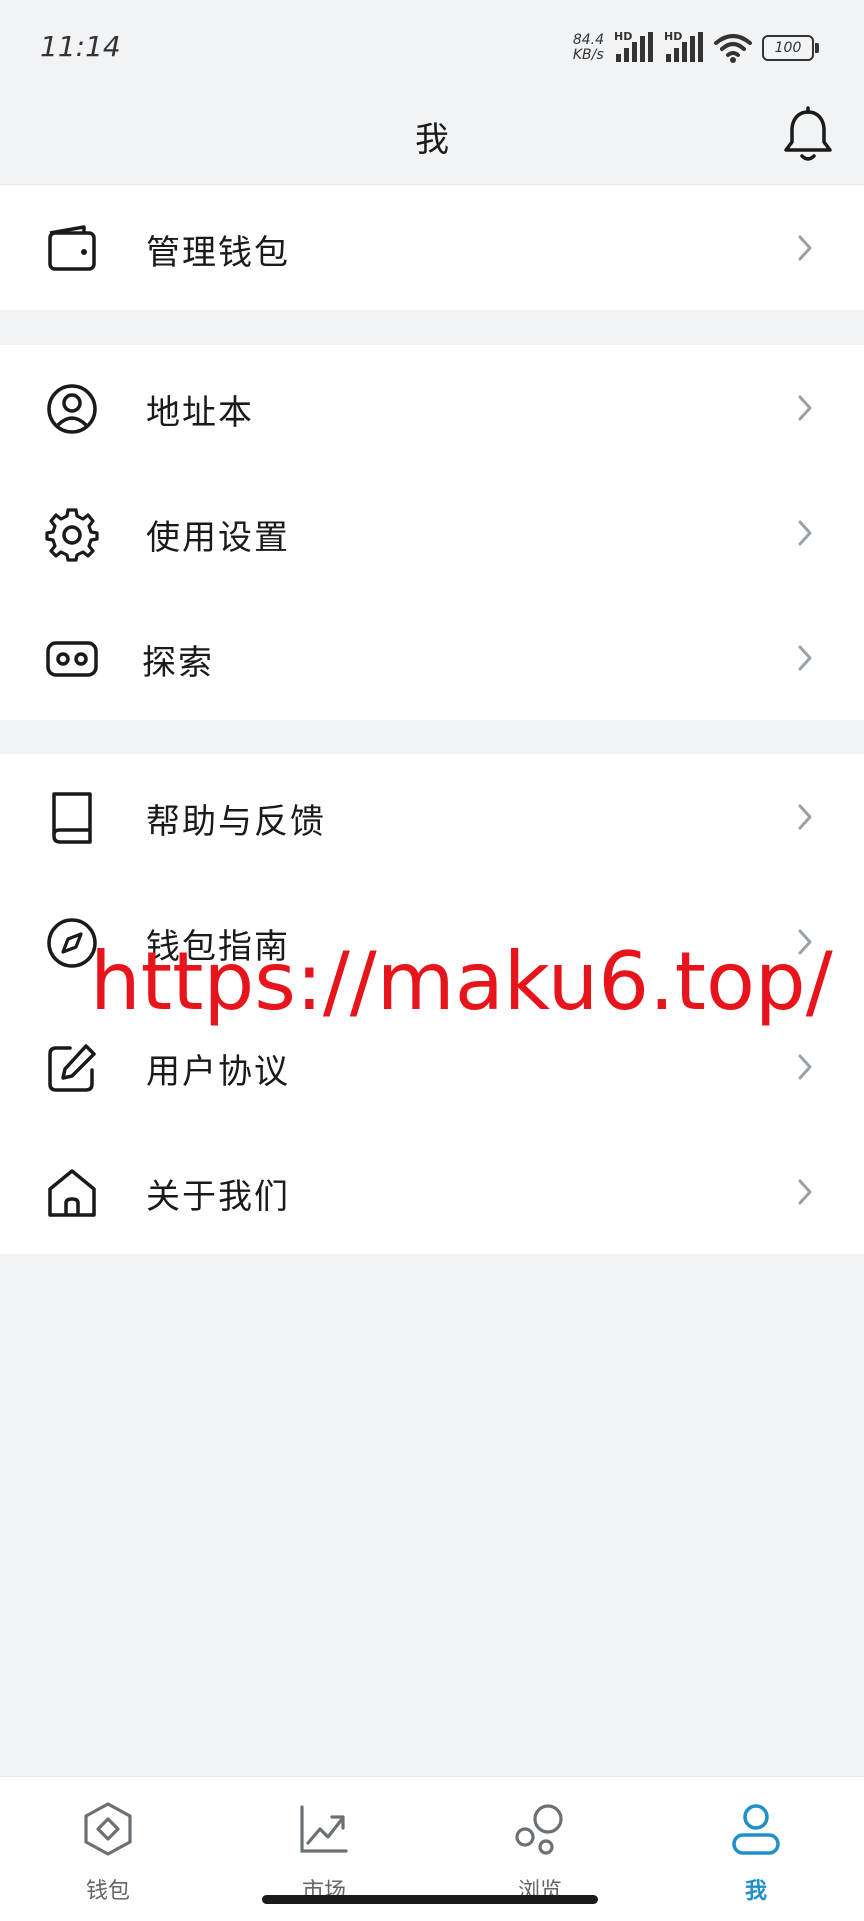 The height and width of the screenshot is (1921, 864). What do you see at coordinates (72, 248) in the screenshot?
I see `wallet-icon` at bounding box center [72, 248].